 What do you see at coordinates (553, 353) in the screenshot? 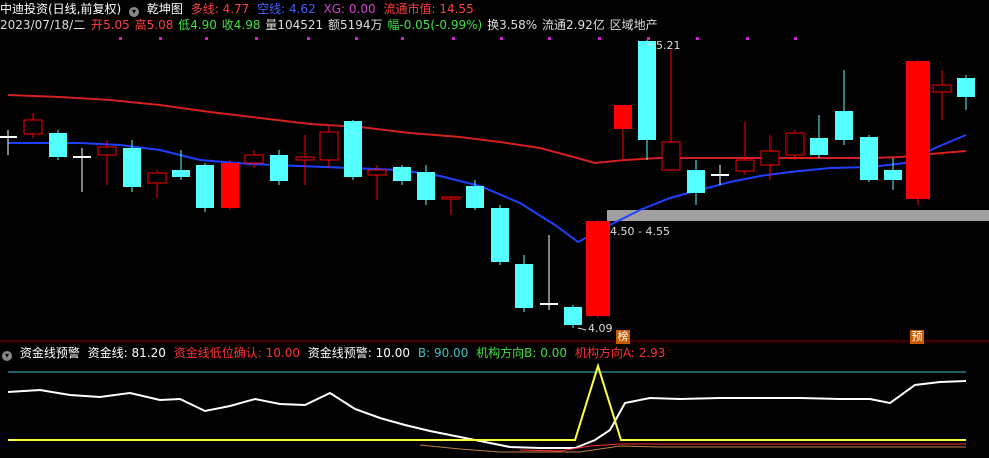
I see `jgb-value: 0.00` at bounding box center [553, 353].